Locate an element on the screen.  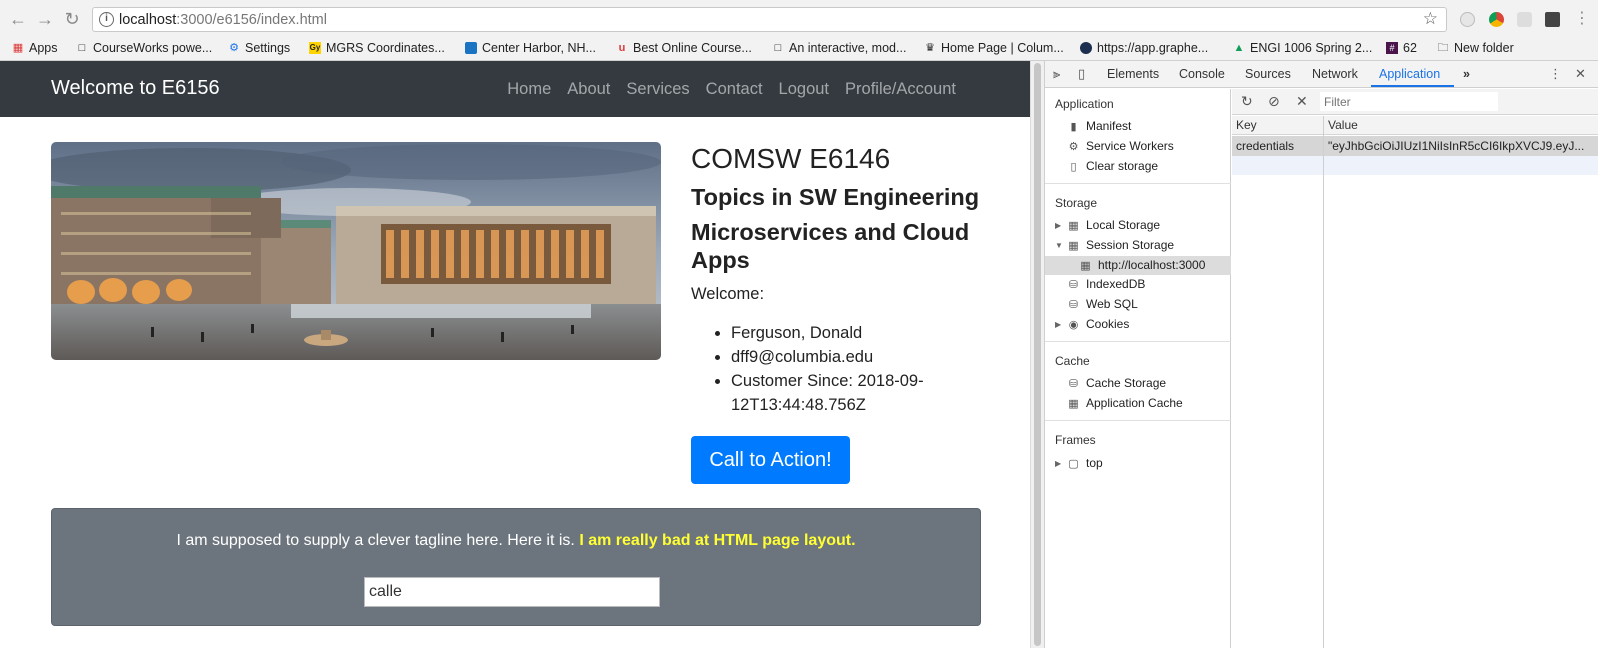
more-tabs-icon: » is located at coordinates (1466, 74).